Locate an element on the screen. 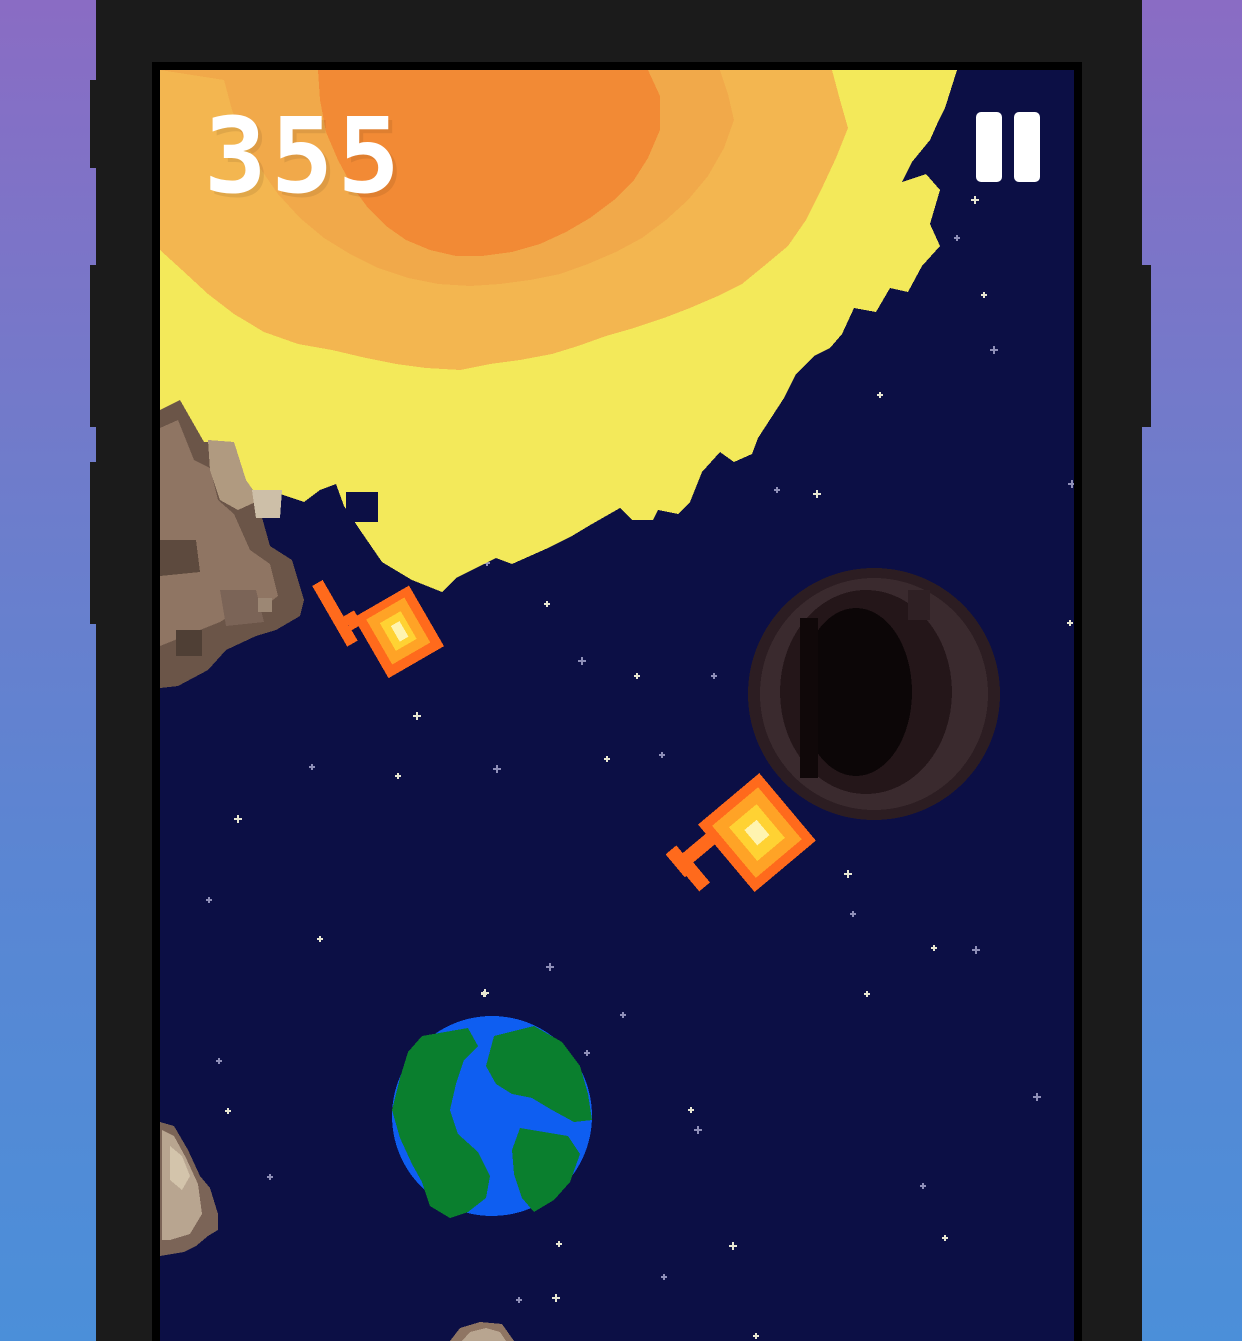  earth-icon is located at coordinates (492, 1117).